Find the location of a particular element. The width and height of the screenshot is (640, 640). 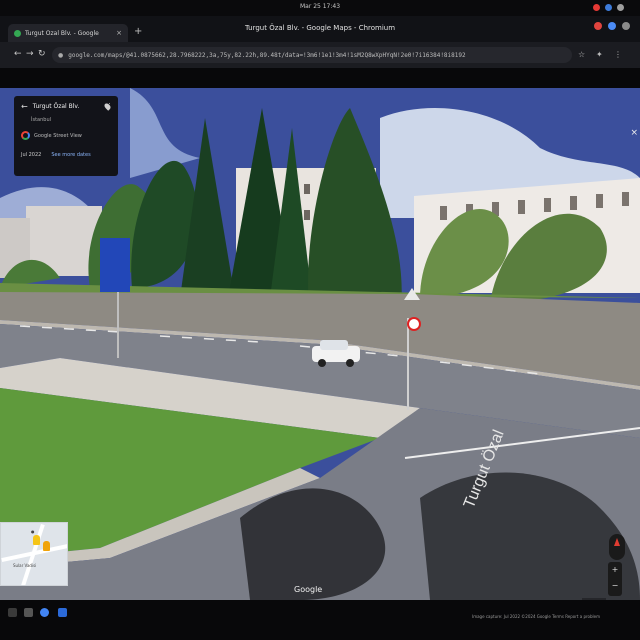

location-marker-icon is located at coordinates (46, 546).